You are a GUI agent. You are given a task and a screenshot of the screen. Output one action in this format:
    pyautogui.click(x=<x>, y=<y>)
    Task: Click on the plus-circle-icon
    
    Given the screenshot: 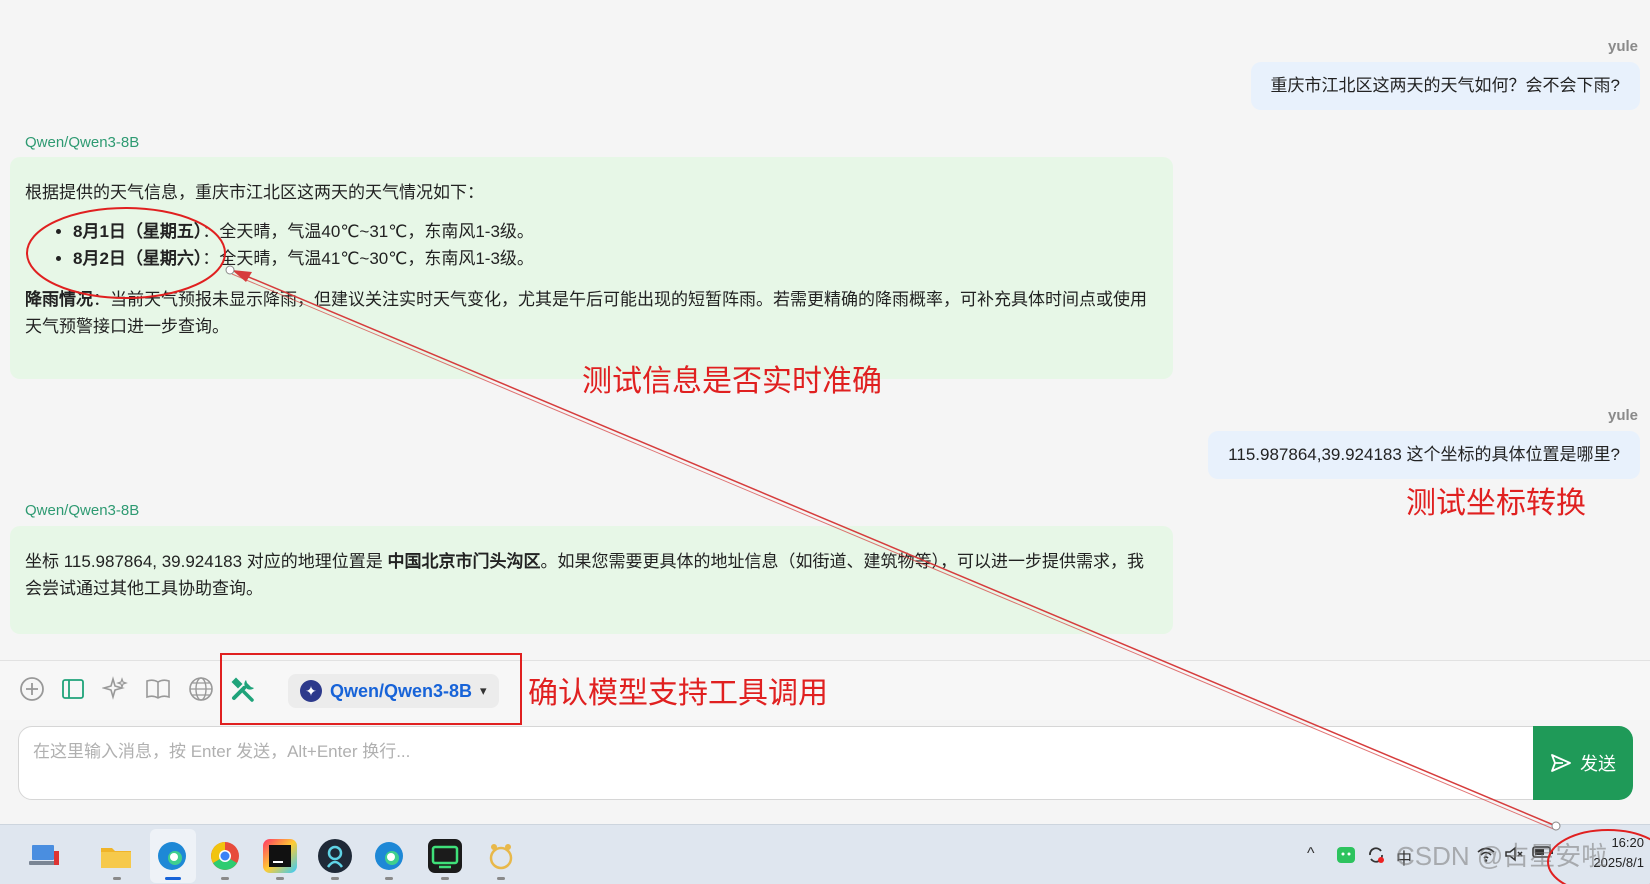 What is the action you would take?
    pyautogui.click(x=32, y=691)
    